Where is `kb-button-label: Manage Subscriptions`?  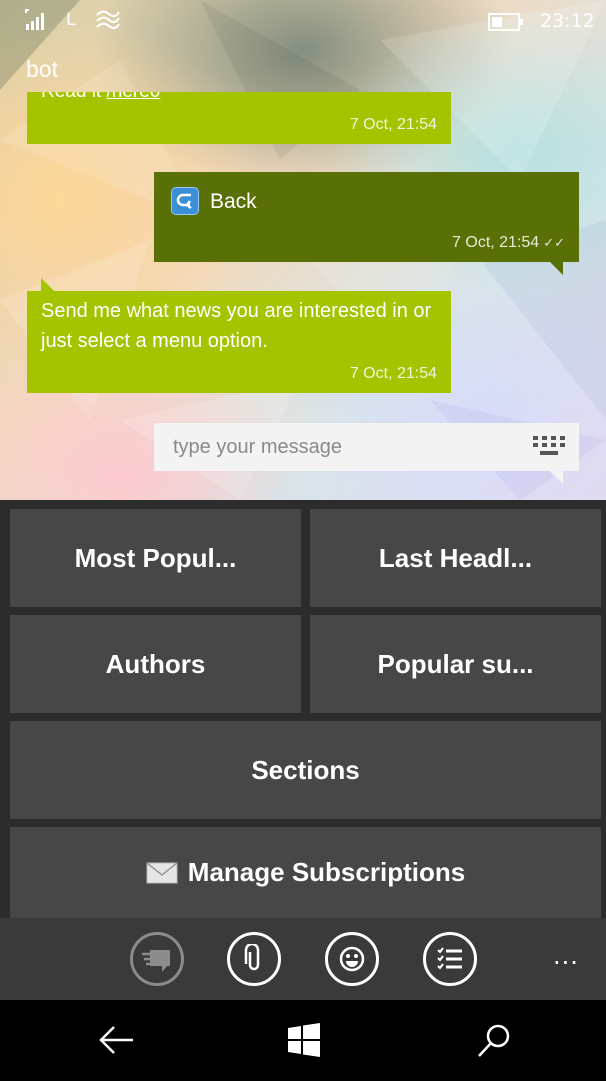 kb-button-label: Manage Subscriptions is located at coordinates (326, 872).